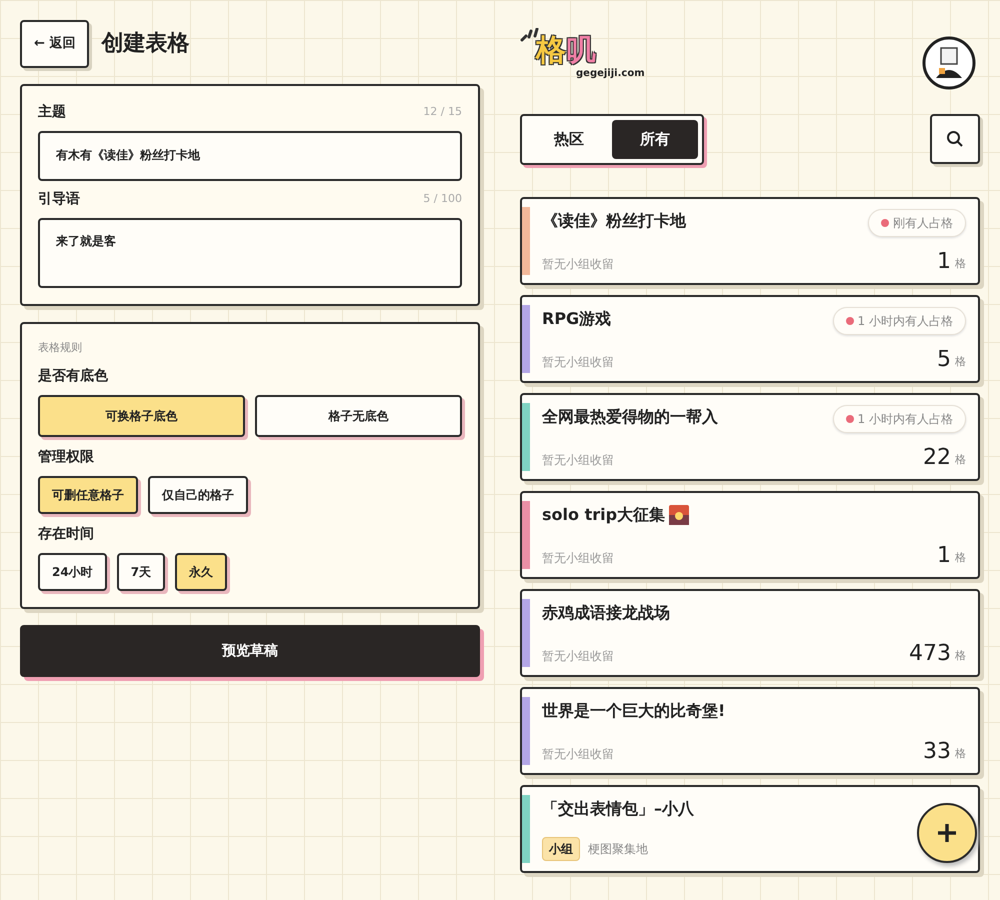 The image size is (1000, 900). I want to click on field-label: 主题, so click(52, 112).